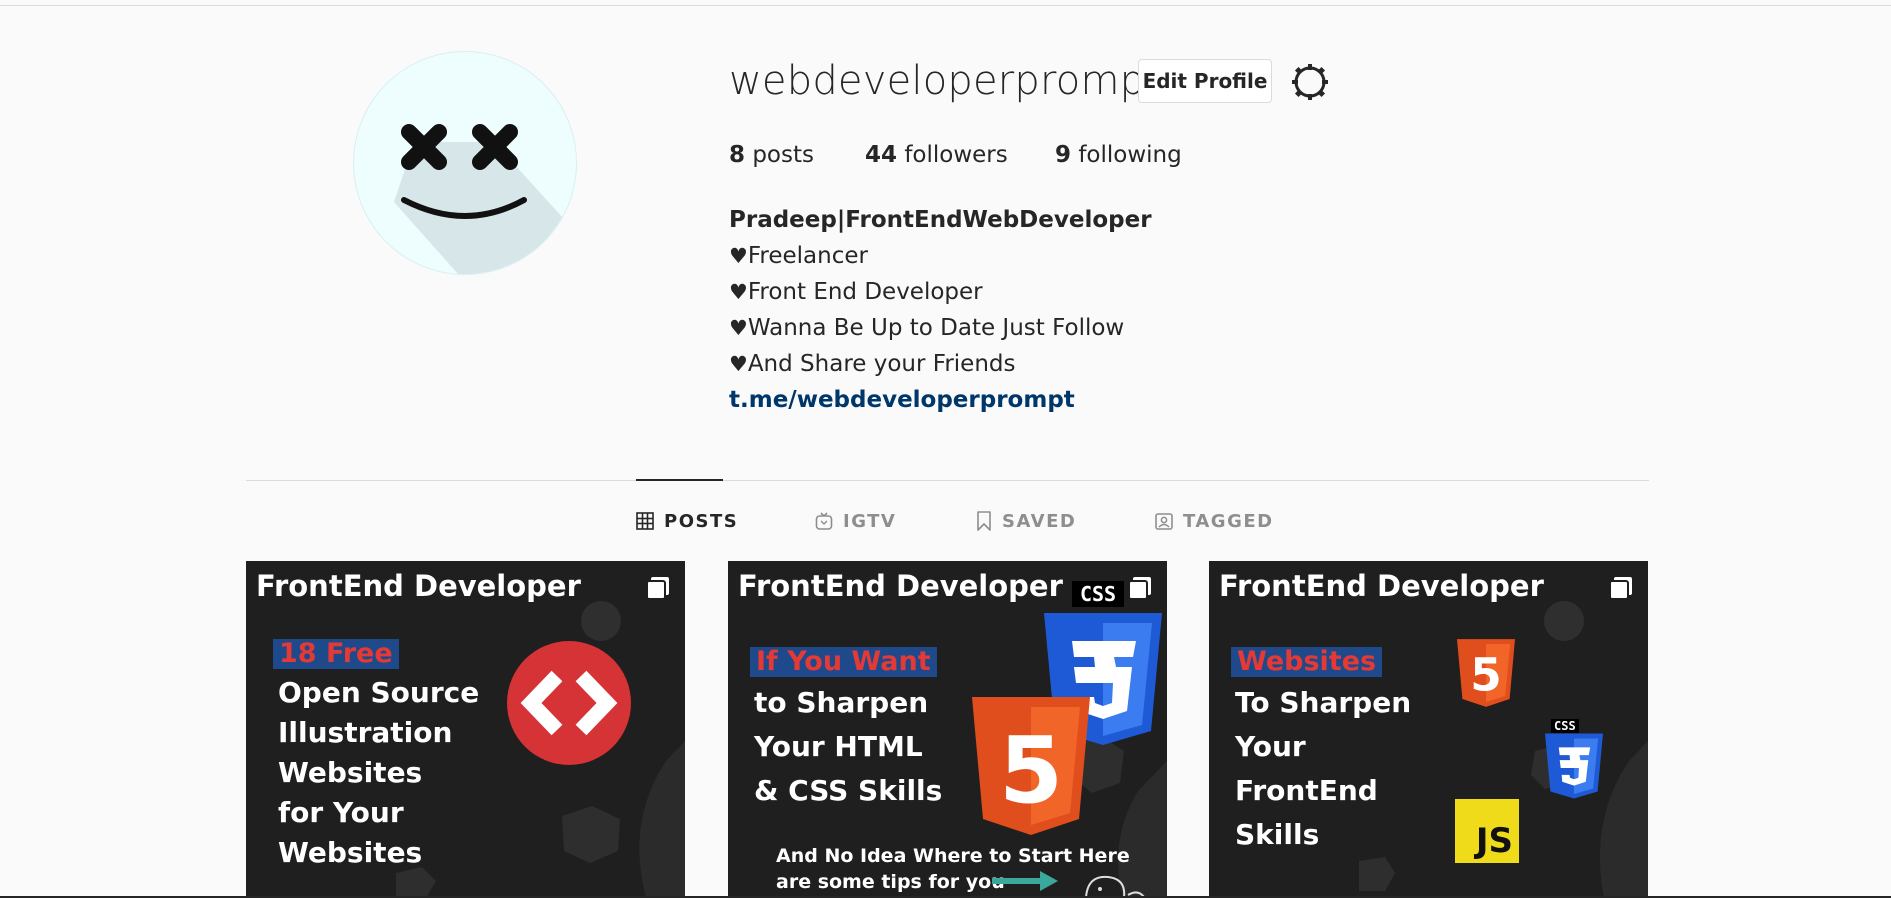 The width and height of the screenshot is (1891, 898). I want to click on post-highlight: Websites, so click(1307, 662).